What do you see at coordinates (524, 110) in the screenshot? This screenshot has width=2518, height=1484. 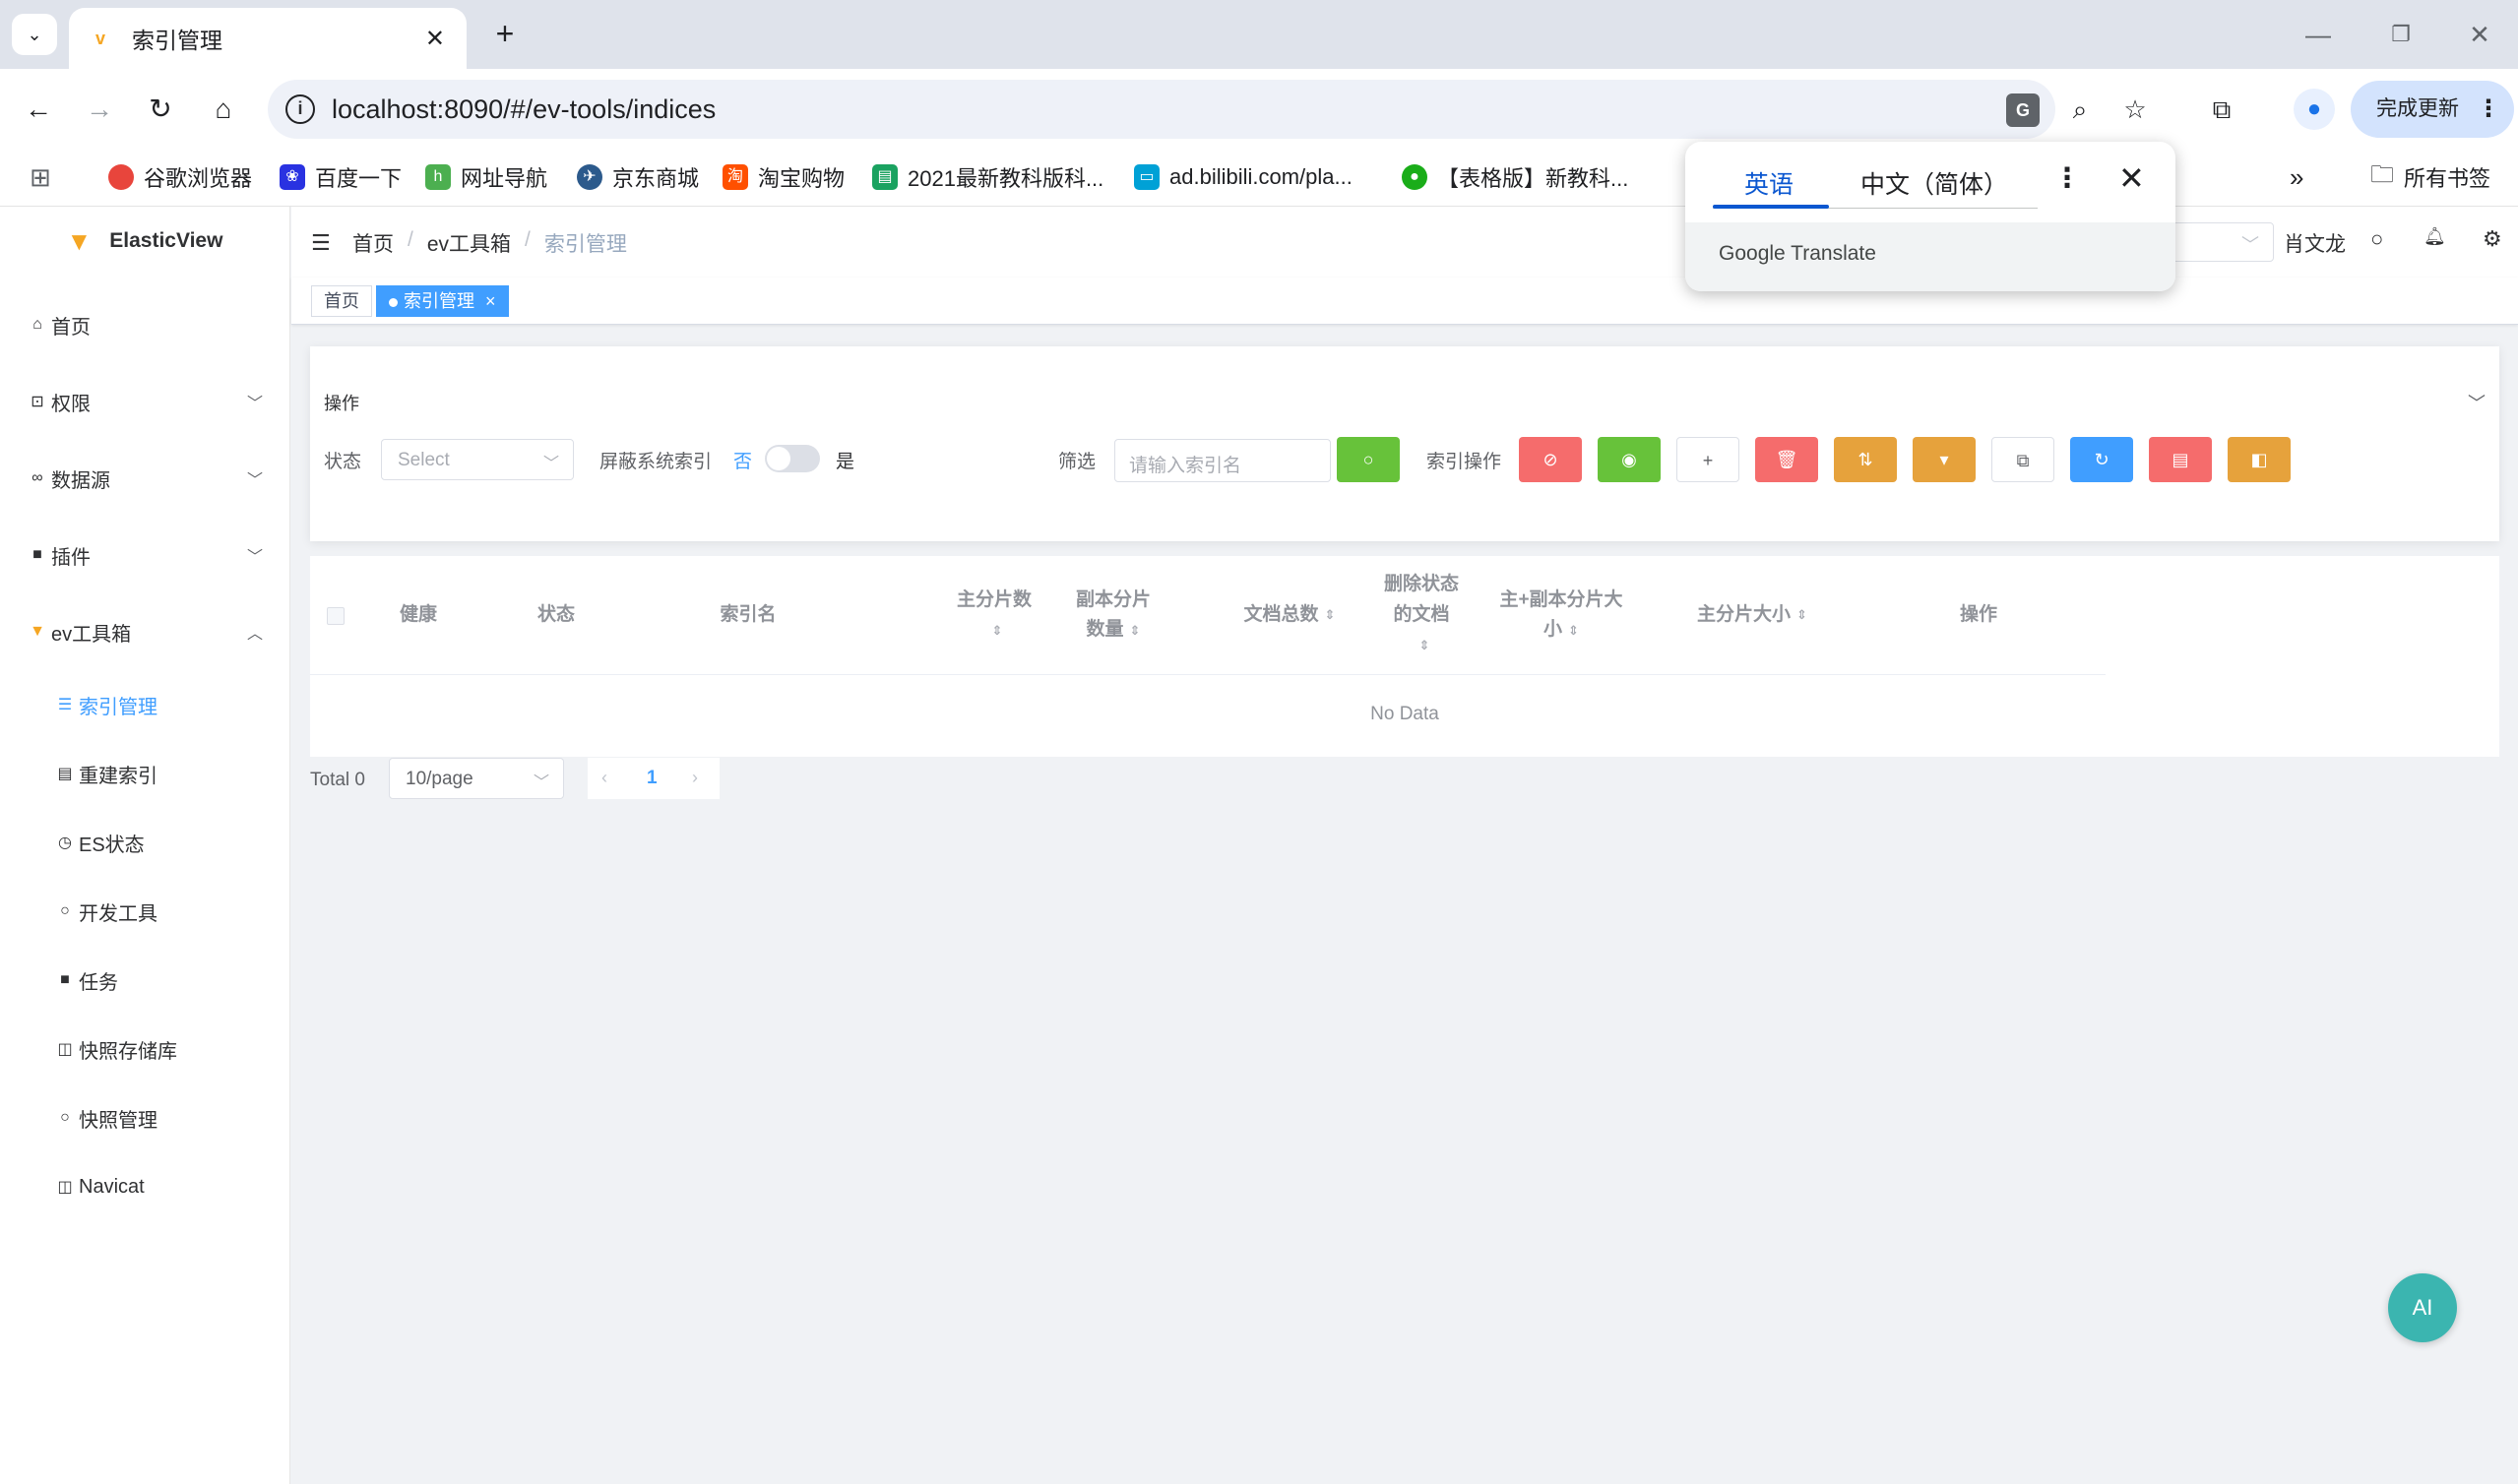 I see `url-text: localhost:8090/#/ev-tools/indices` at bounding box center [524, 110].